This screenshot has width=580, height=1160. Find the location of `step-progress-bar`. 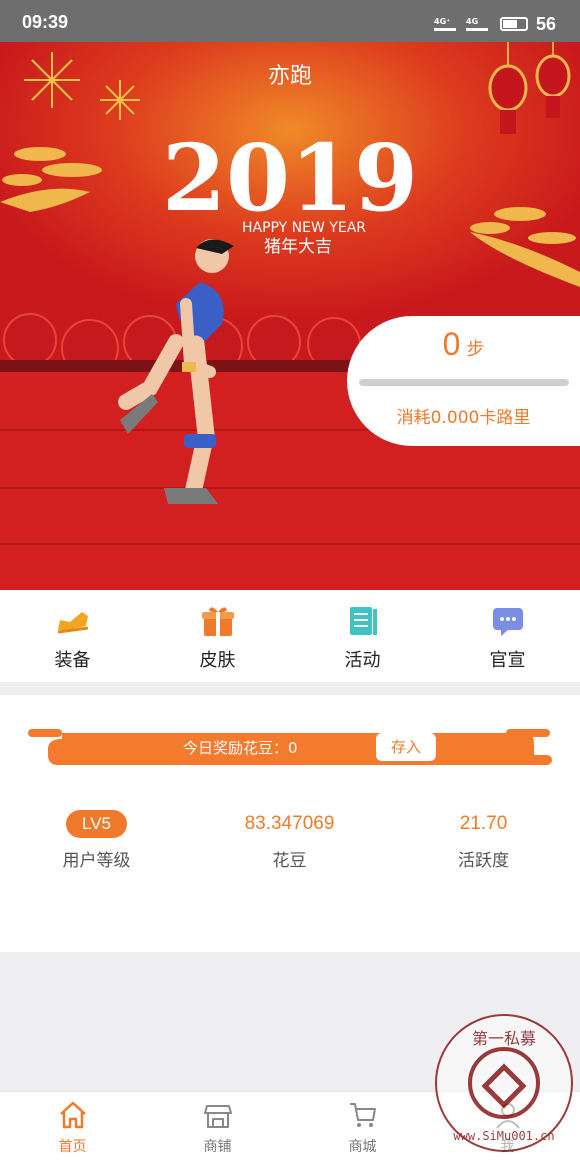

step-progress-bar is located at coordinates (464, 382).